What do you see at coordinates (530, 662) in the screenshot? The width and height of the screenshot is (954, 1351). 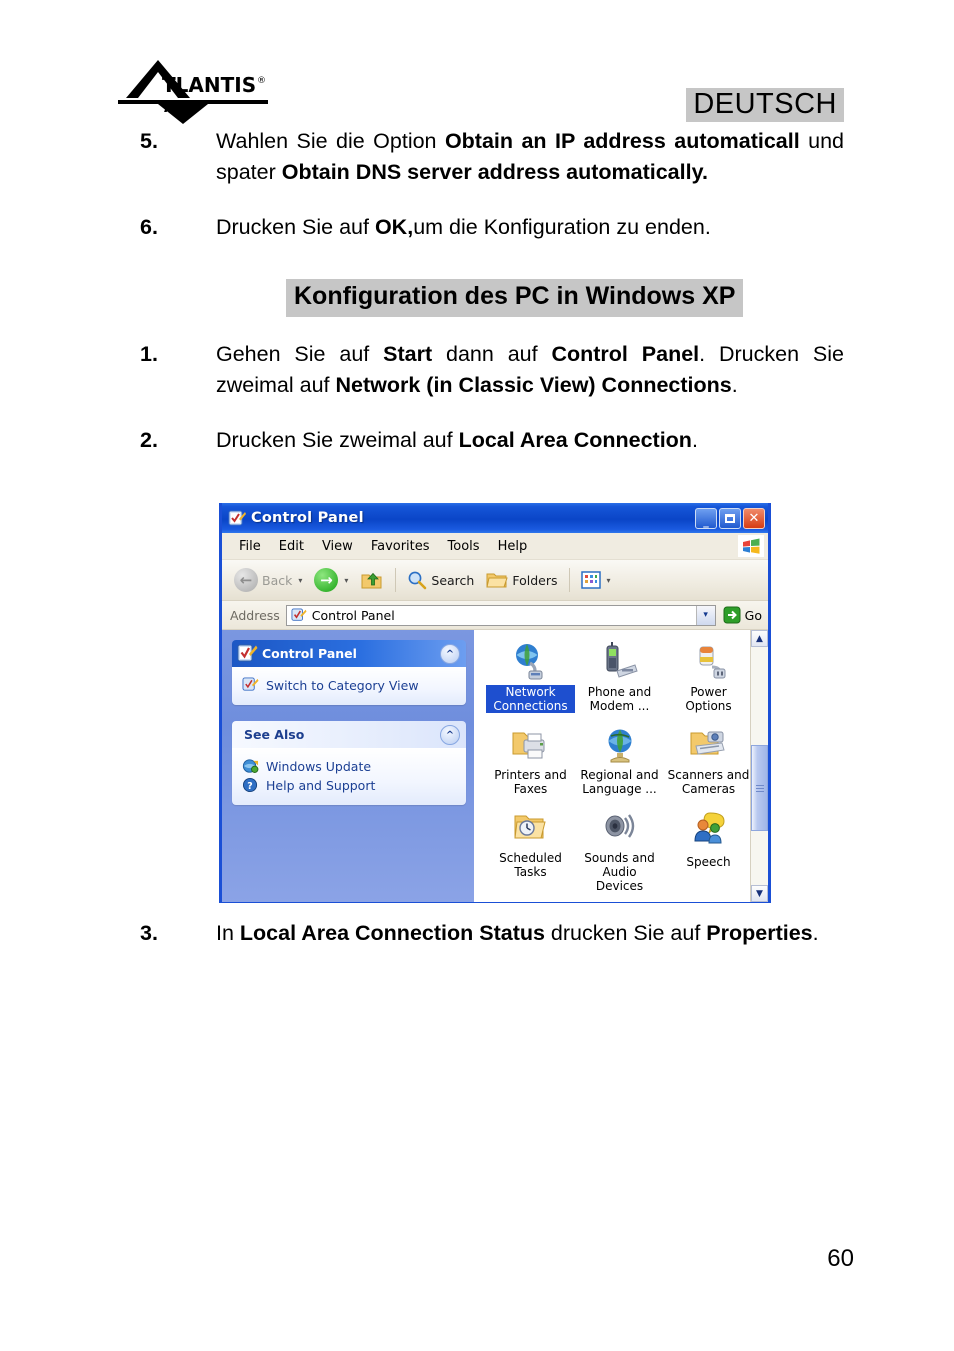 I see `network-connections-icon` at bounding box center [530, 662].